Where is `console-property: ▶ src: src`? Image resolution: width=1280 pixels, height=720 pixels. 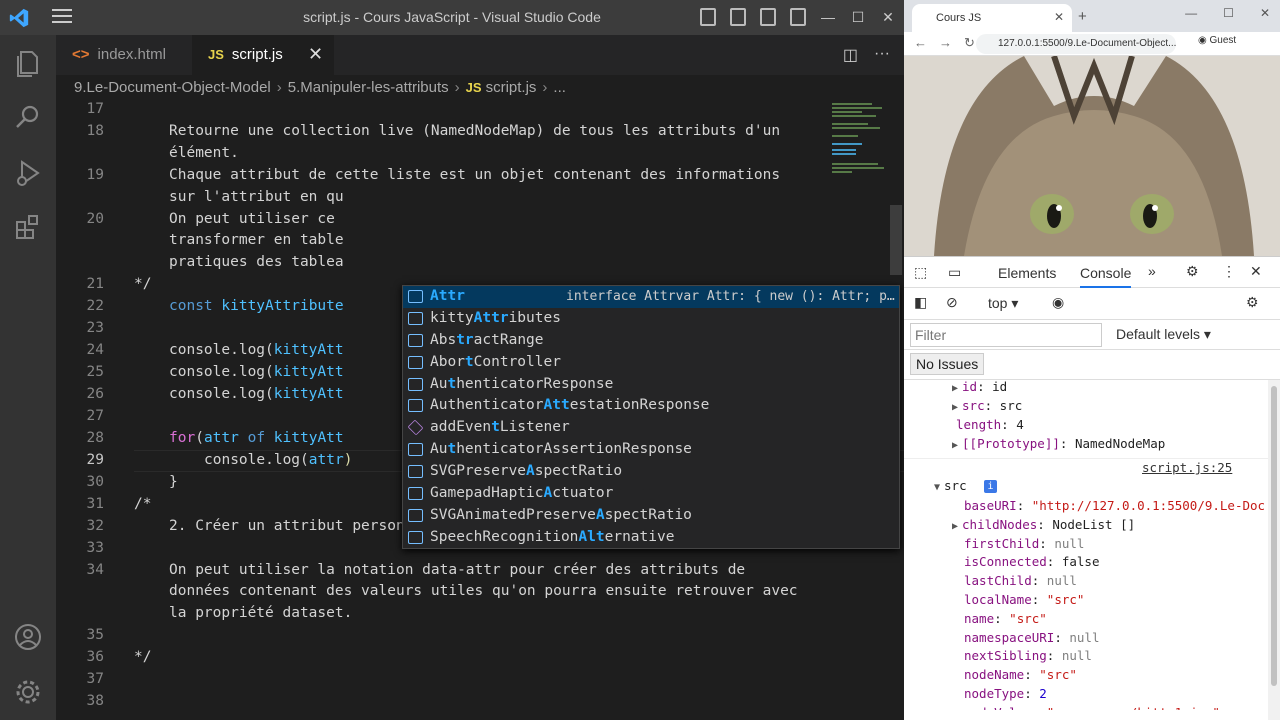 console-property: ▶ src: src is located at coordinates (987, 405).